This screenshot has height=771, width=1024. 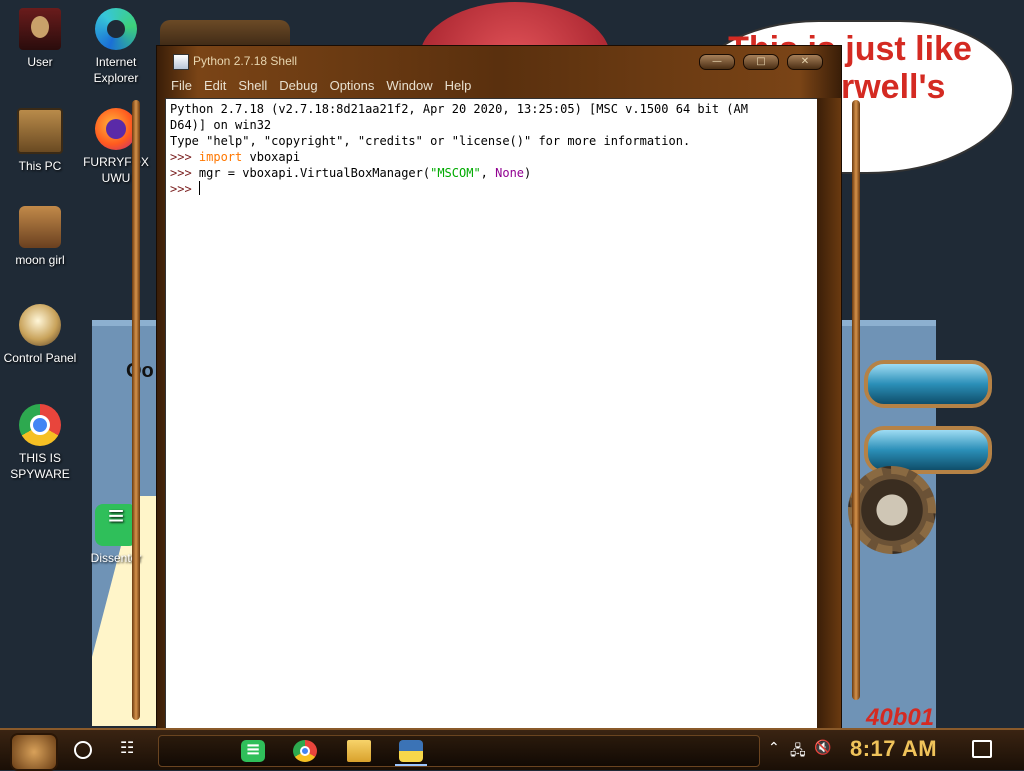 I want to click on volume-muted-icon: 🔇, so click(x=822, y=748).